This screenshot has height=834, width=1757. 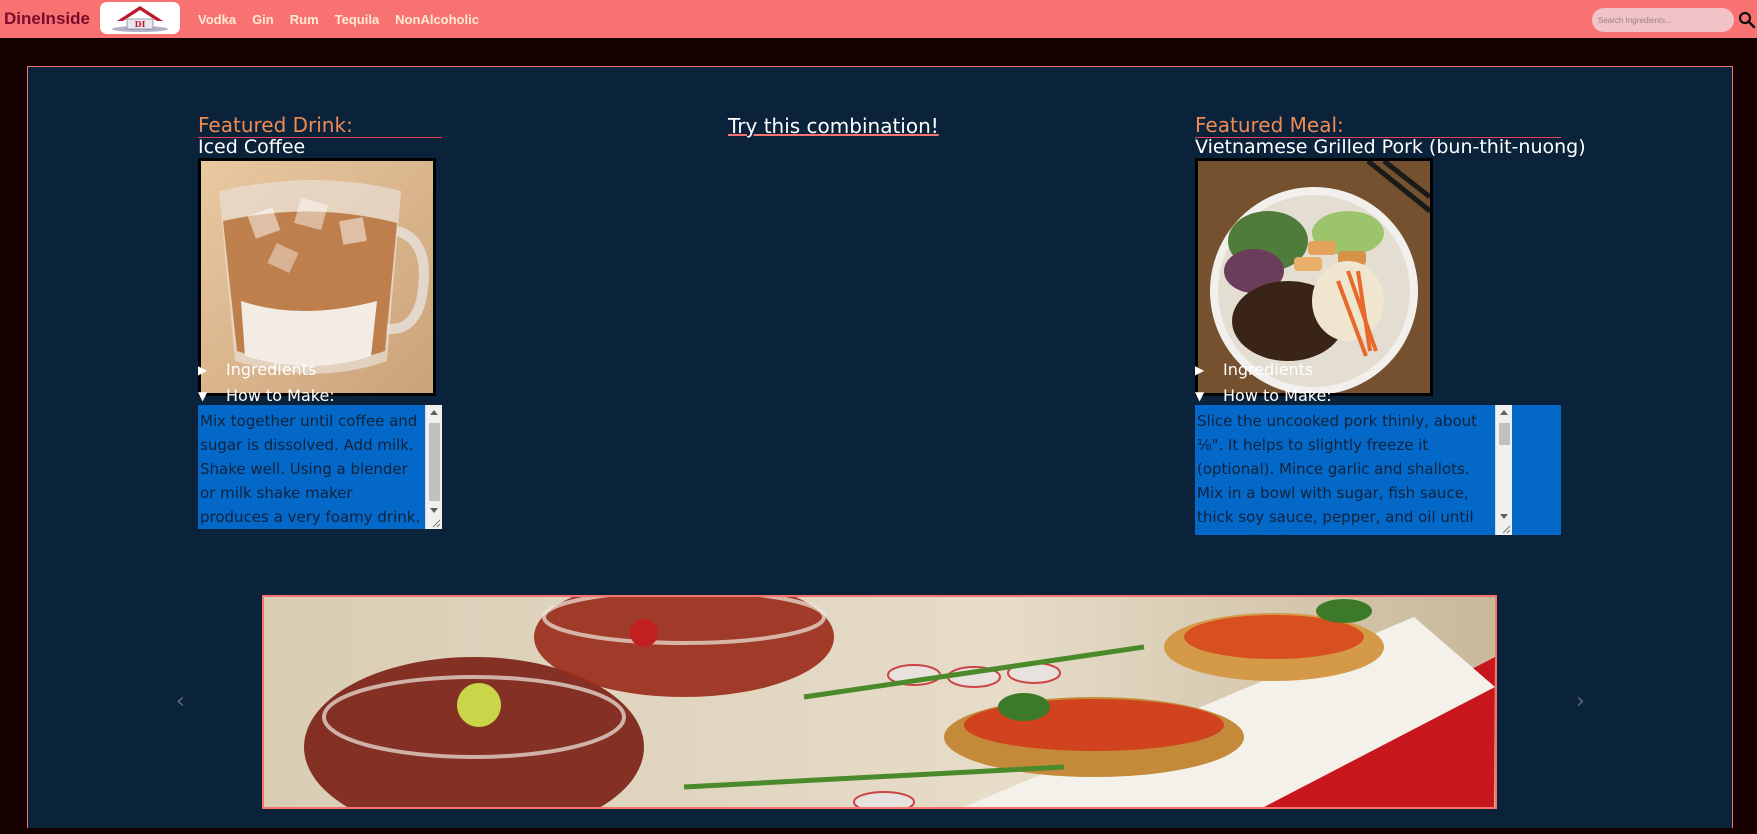 What do you see at coordinates (1378, 126) in the screenshot?
I see `featured-meal-label: Featured Meal:` at bounding box center [1378, 126].